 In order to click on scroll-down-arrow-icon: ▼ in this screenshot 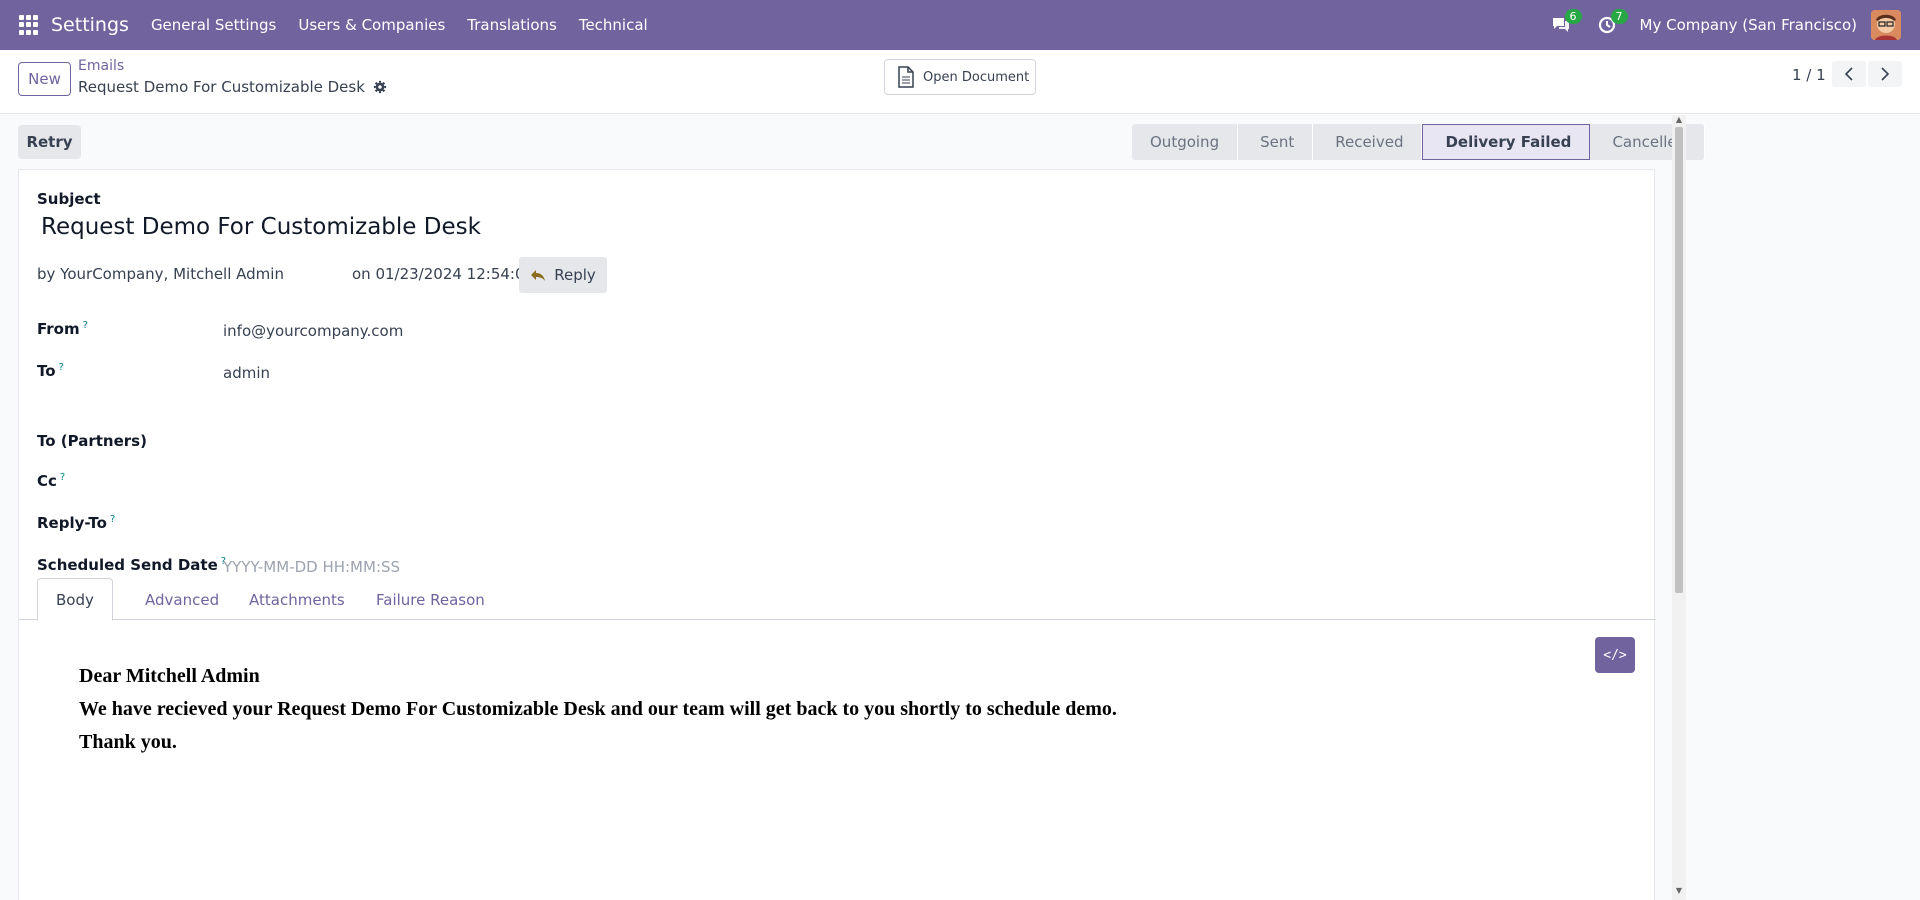, I will do `click(1679, 891)`.